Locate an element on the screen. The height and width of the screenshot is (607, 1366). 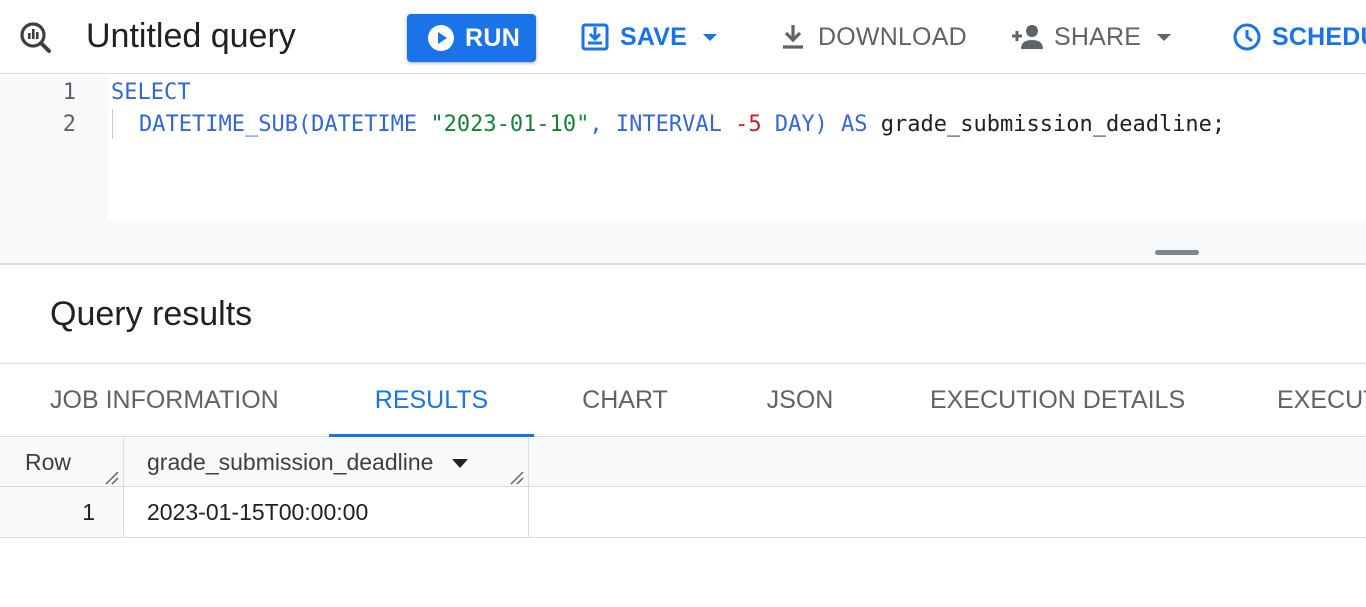
query-logo-icon is located at coordinates (35, 37).